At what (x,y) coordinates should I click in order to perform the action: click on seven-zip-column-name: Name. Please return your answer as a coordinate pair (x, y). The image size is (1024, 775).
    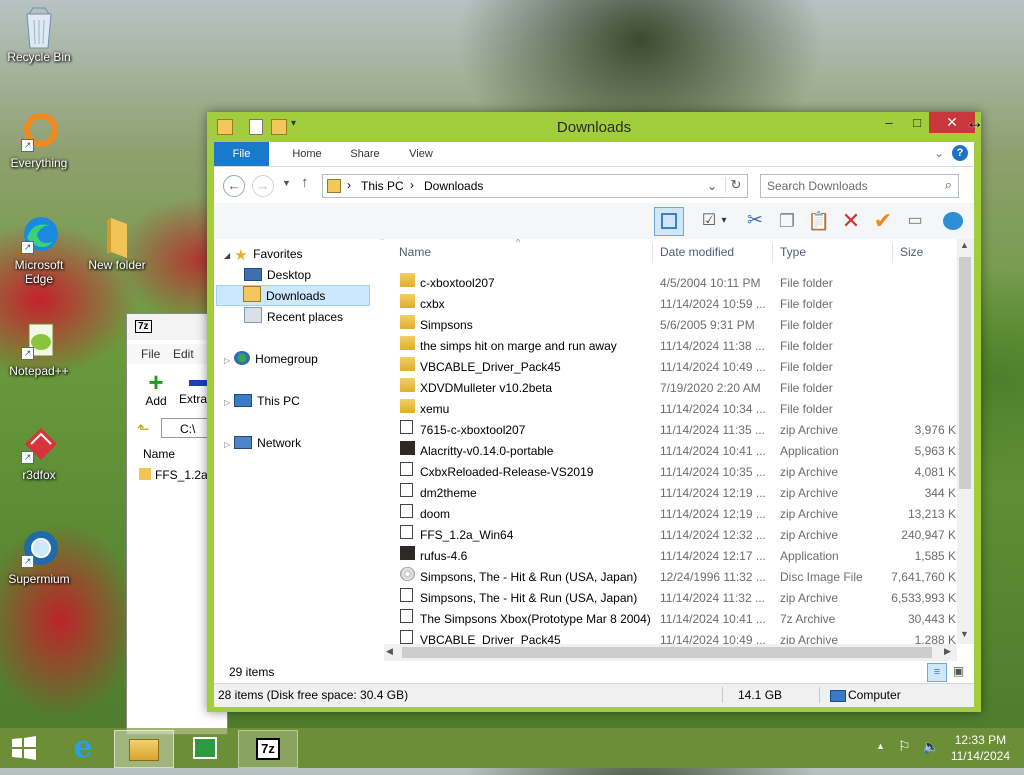
    Looking at the image, I should click on (159, 454).